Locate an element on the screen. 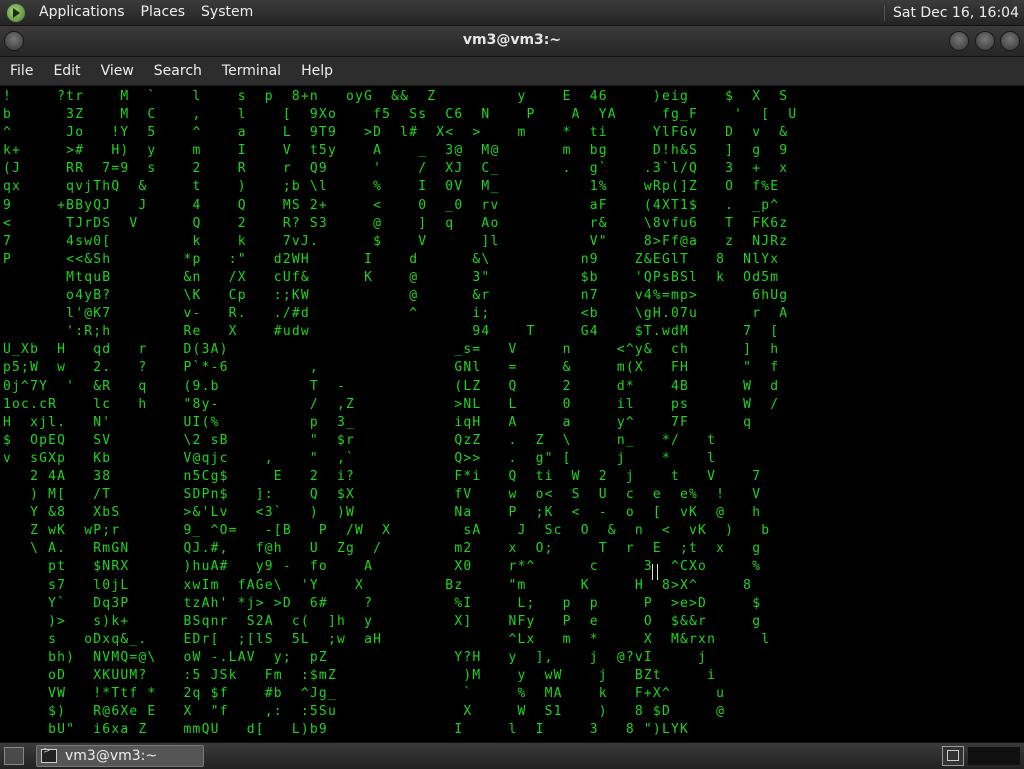 The image size is (1024, 769). window-titlebar: vm3@vm3:~ is located at coordinates (512, 41).